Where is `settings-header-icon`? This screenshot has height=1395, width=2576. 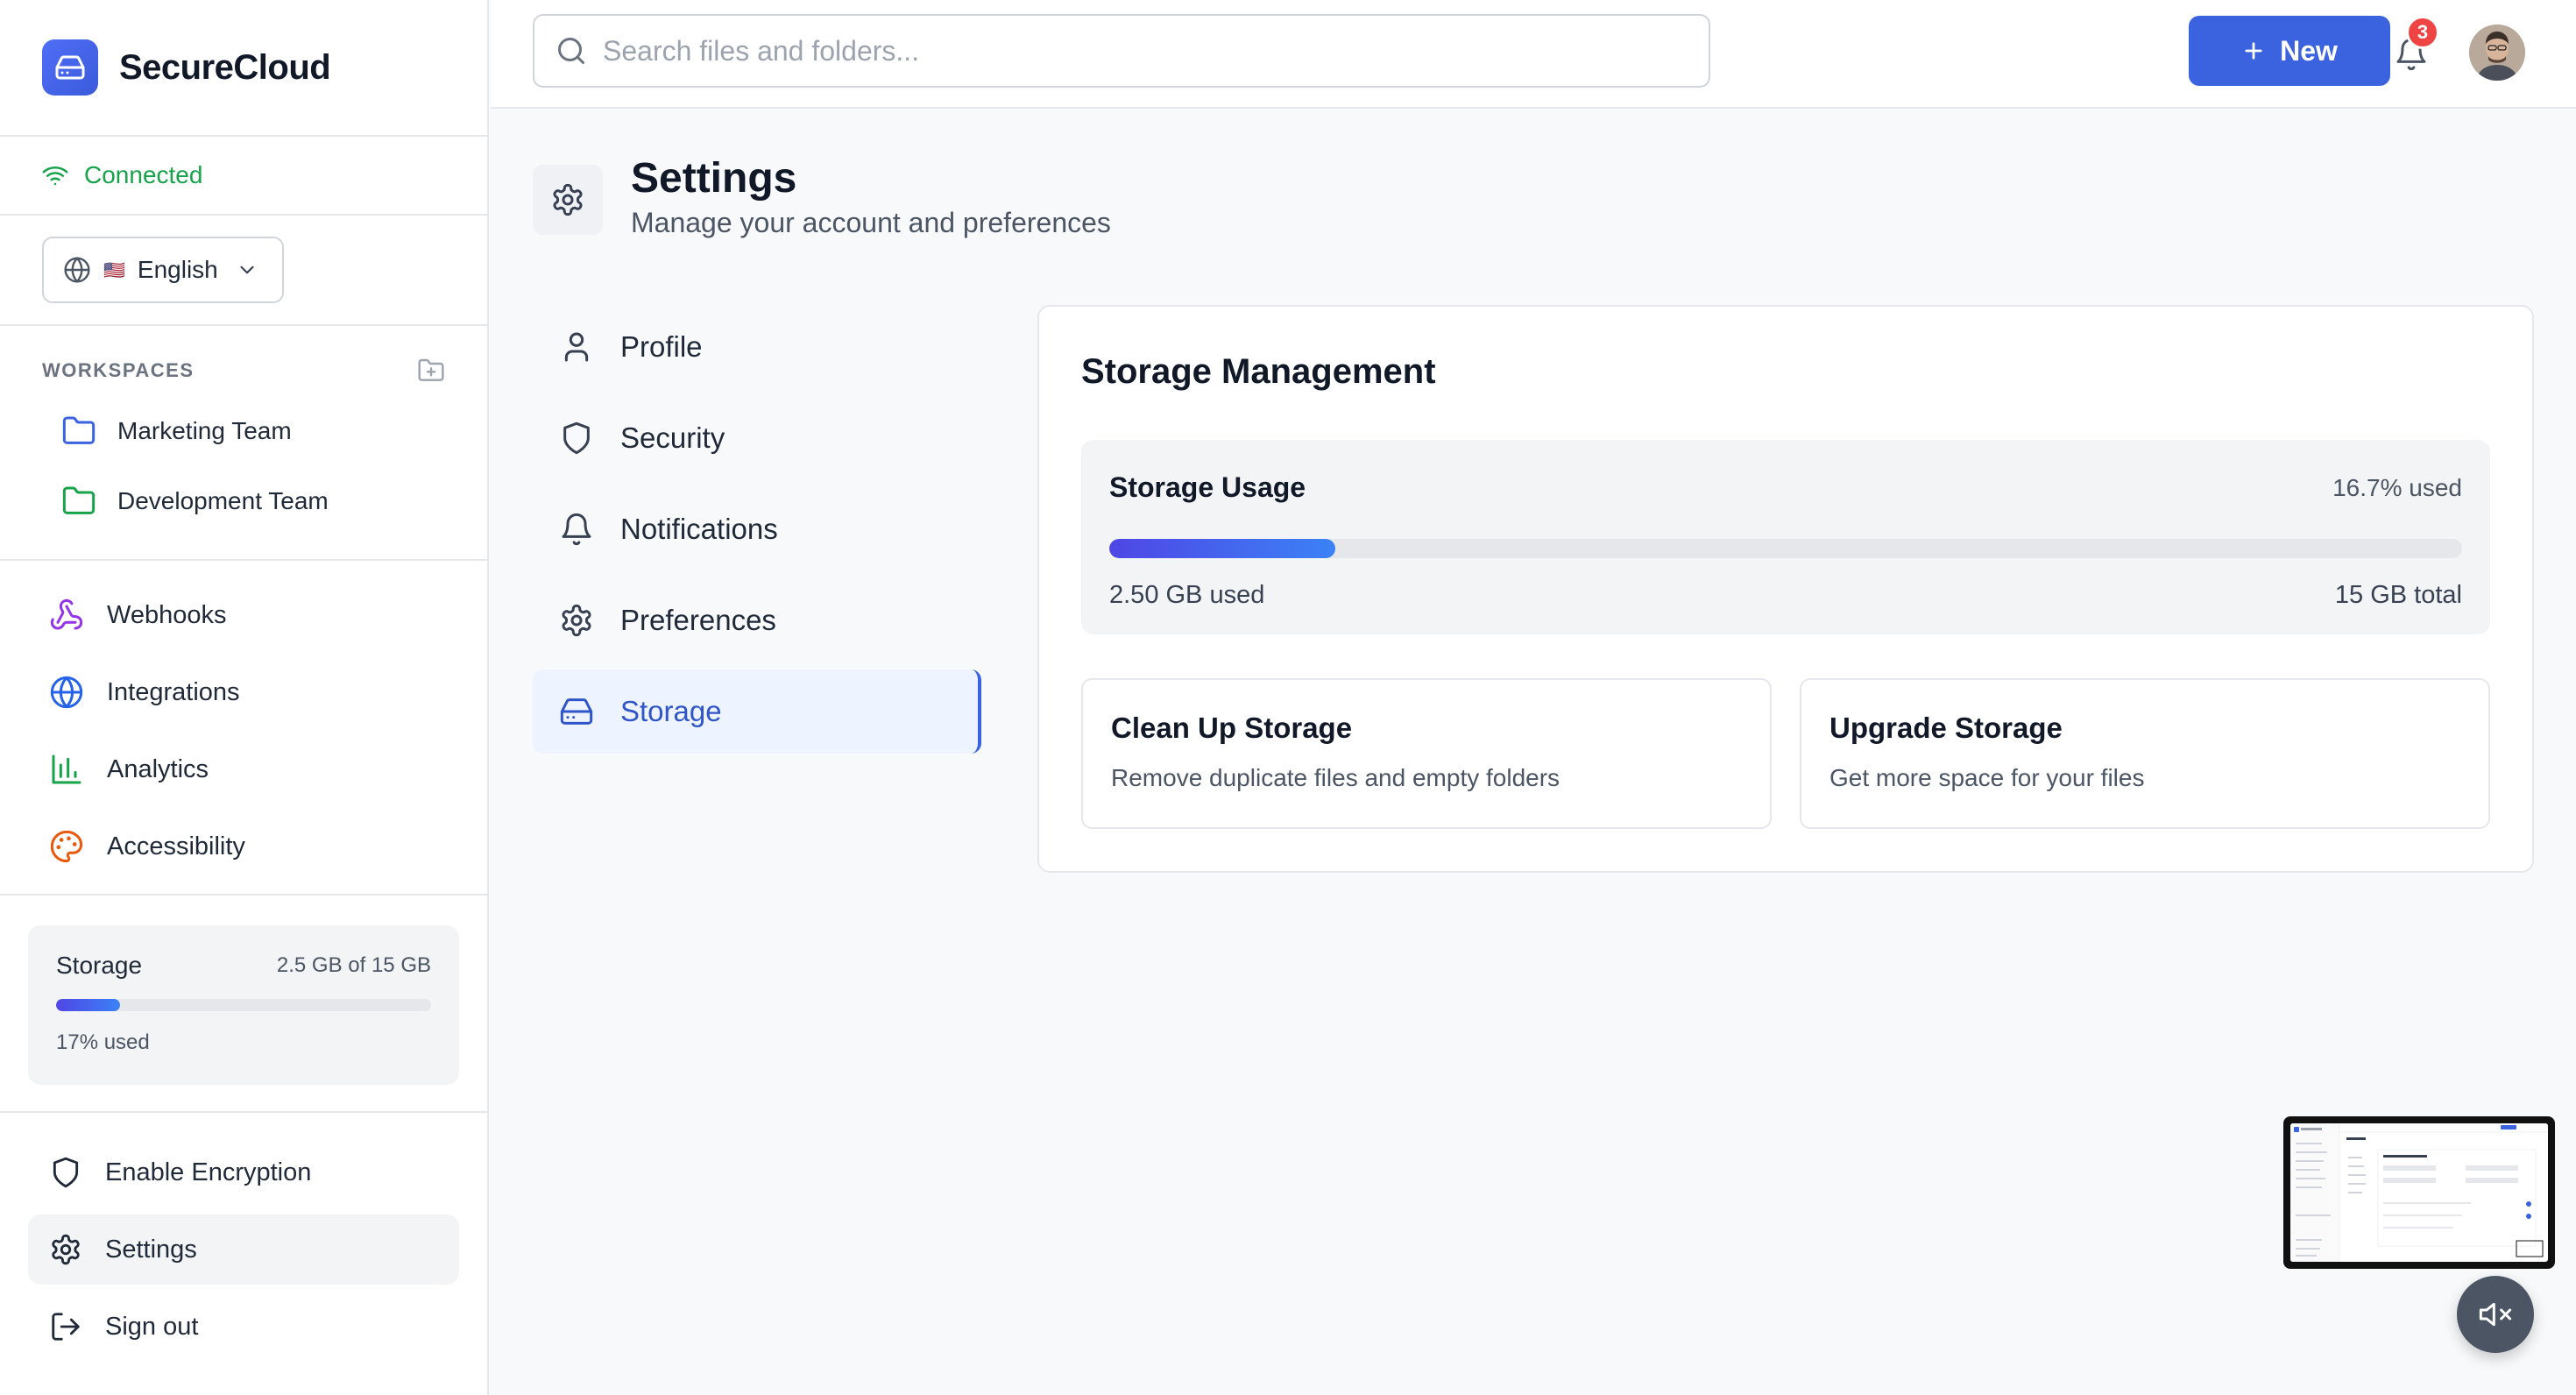 settings-header-icon is located at coordinates (568, 200).